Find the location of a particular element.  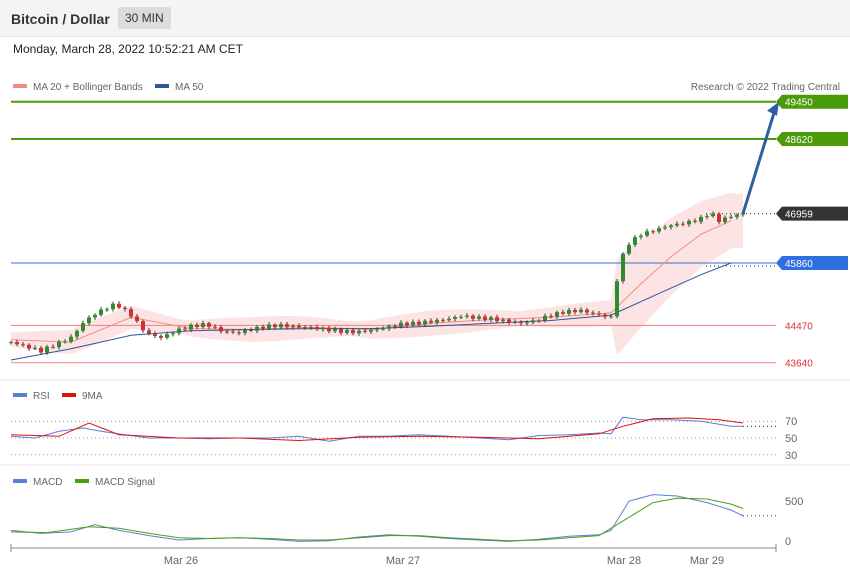

macd-tick-0: 0 is located at coordinates (788, 542).